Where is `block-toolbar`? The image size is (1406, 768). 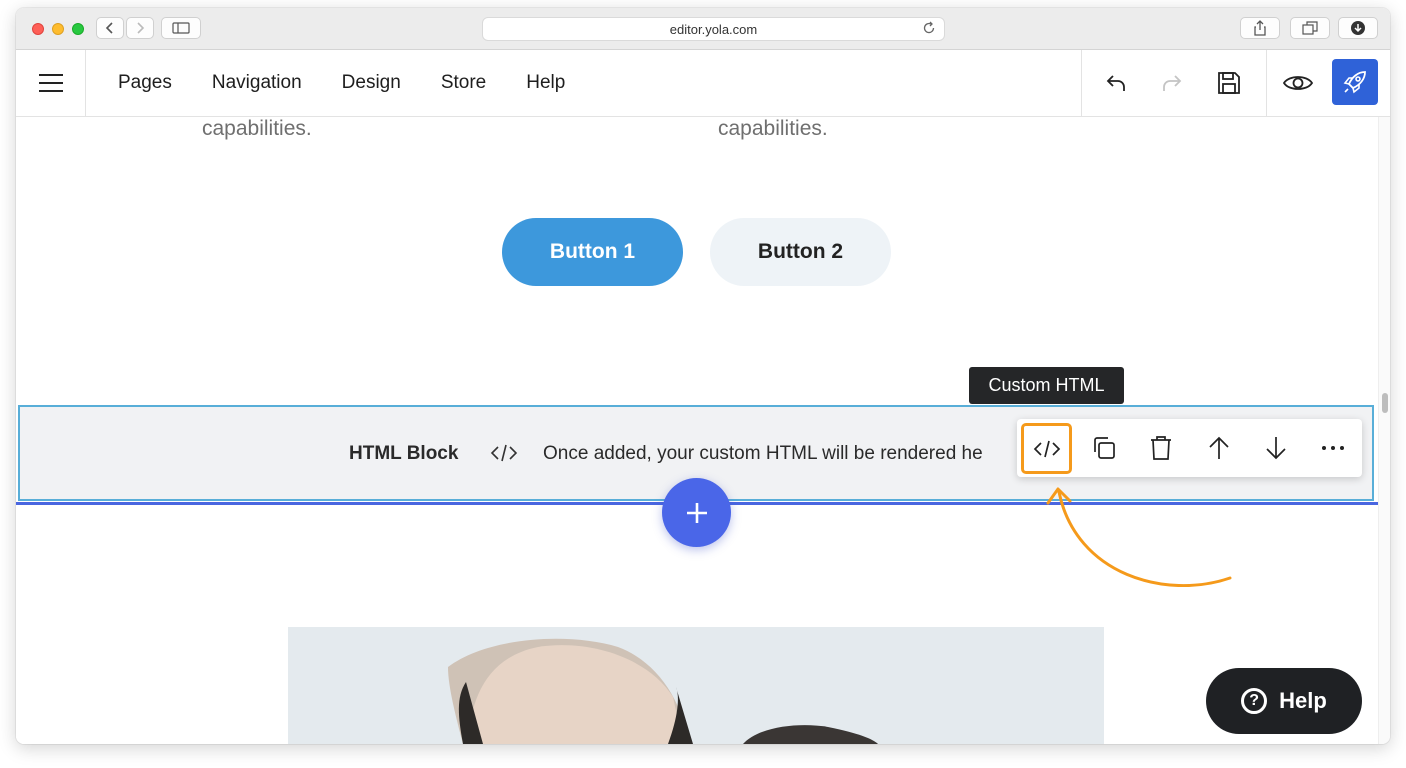
block-toolbar is located at coordinates (1189, 448).